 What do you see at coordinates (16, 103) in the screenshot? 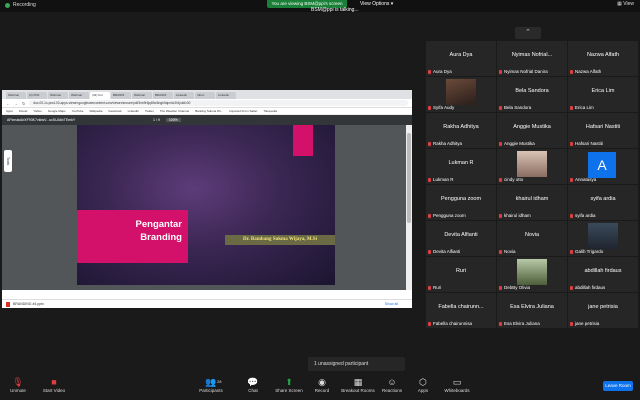
I see `forward-icon: →` at bounding box center [16, 103].